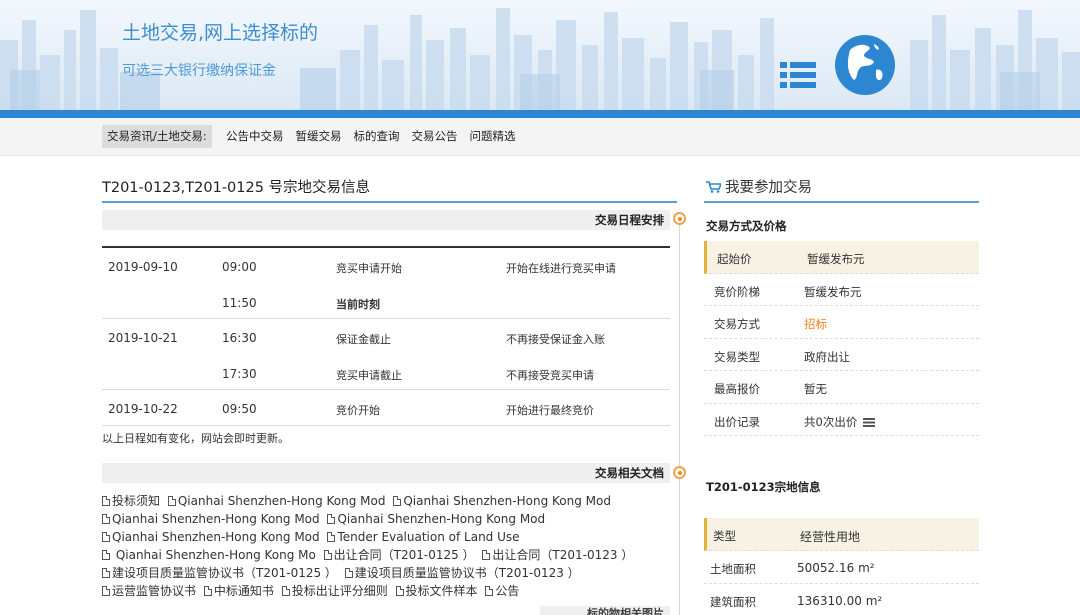  What do you see at coordinates (605, 610) in the screenshot?
I see `images-header: 标的物相关图片` at bounding box center [605, 610].